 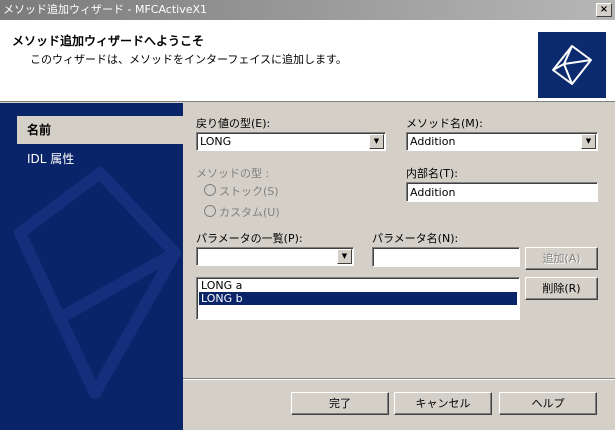 I want to click on sidebar-item-label: 名前, so click(x=39, y=130).